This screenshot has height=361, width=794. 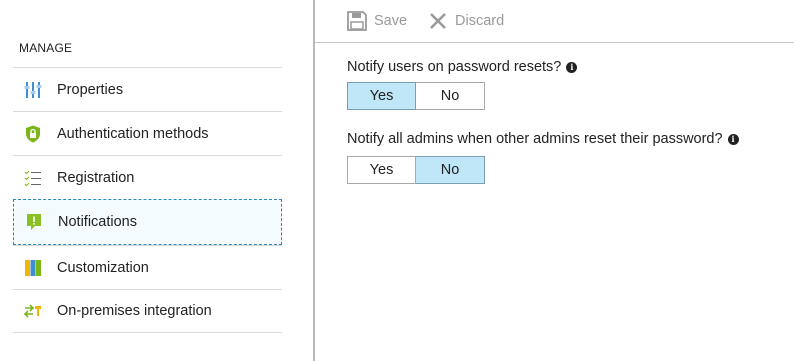 I want to click on discard-button: Discard, so click(x=465, y=21).